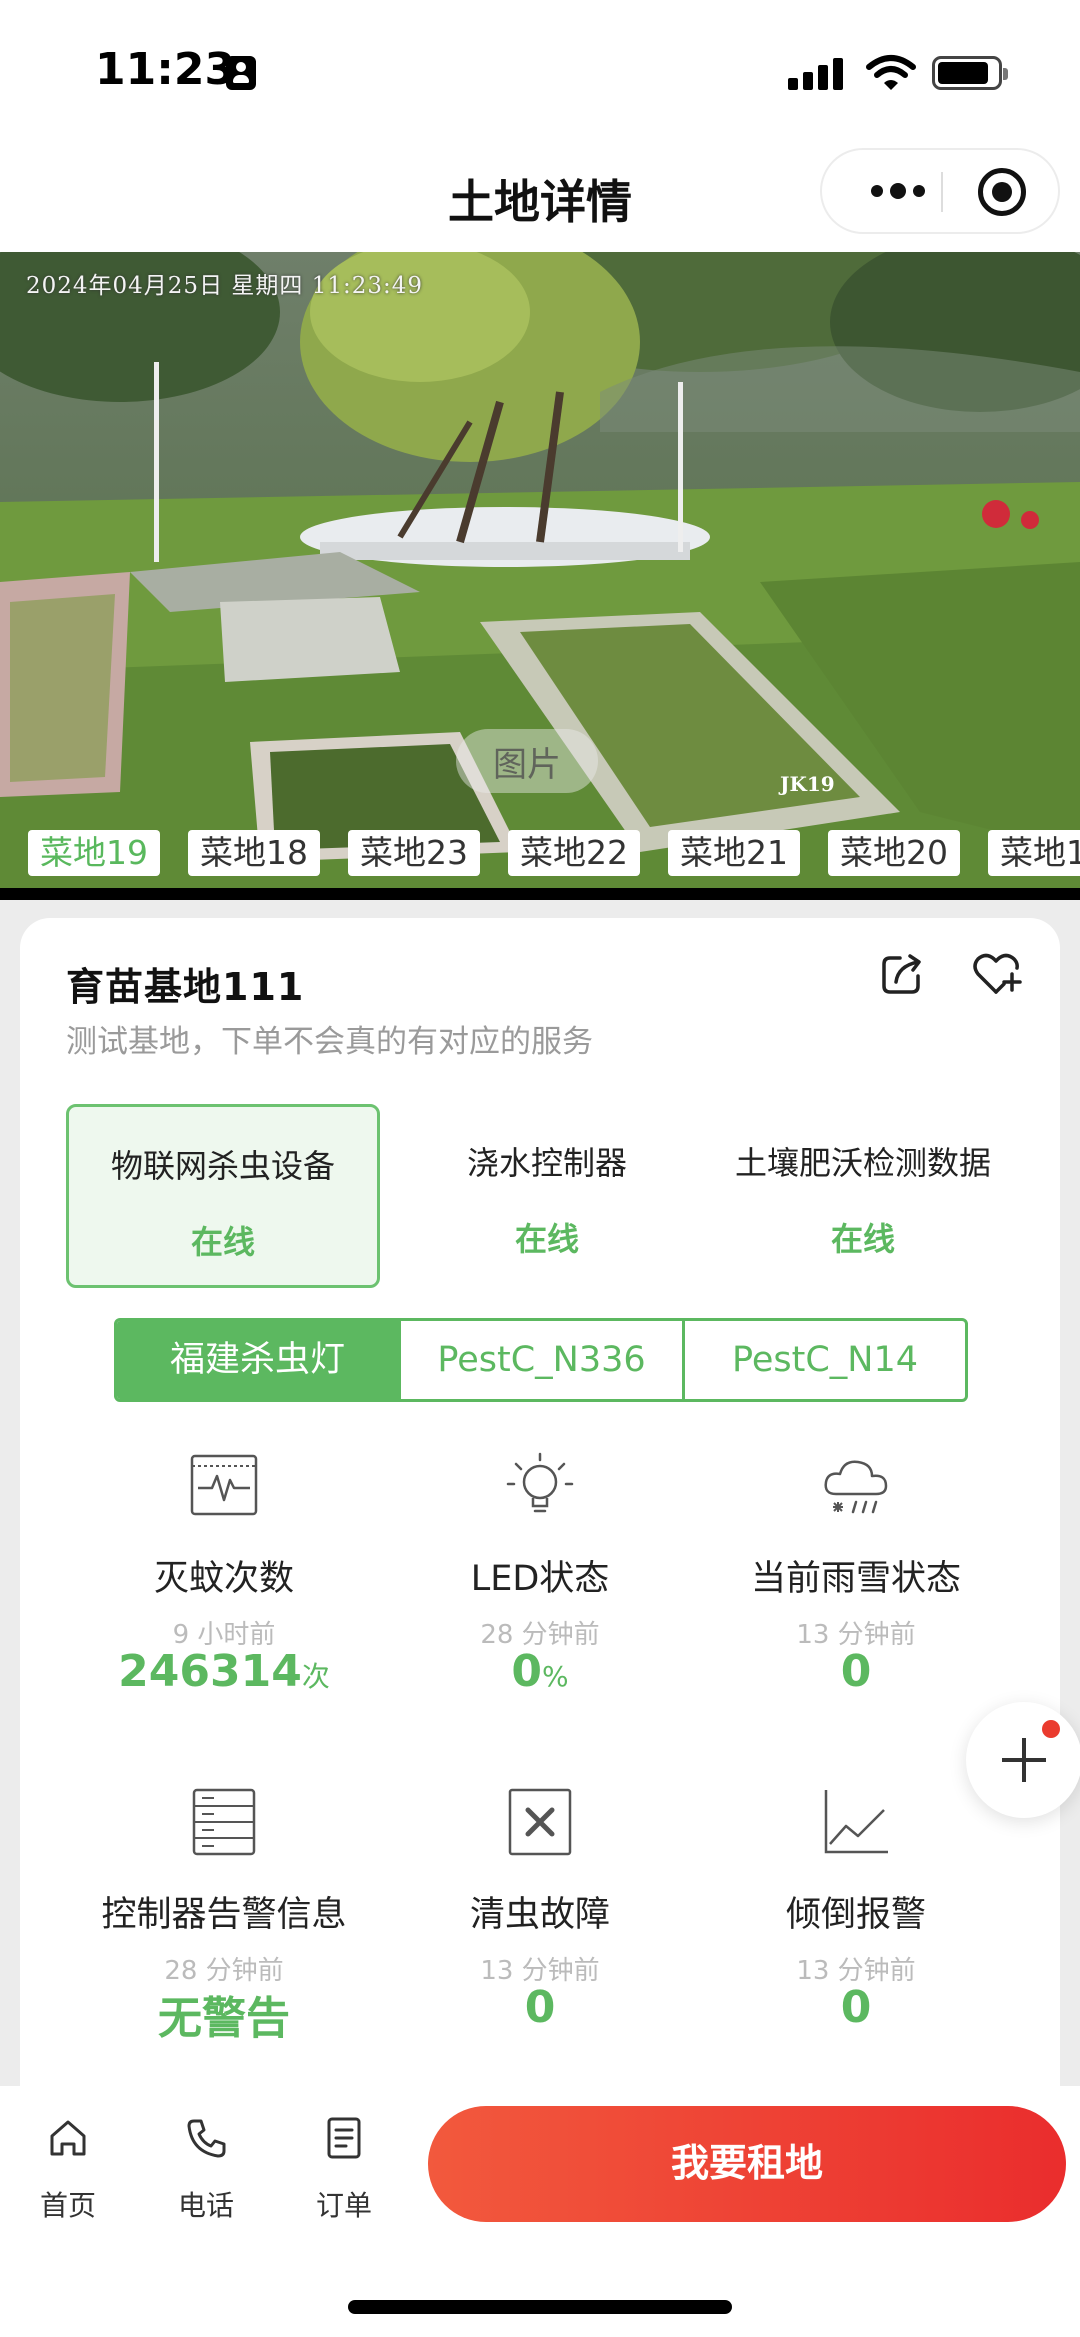 This screenshot has width=1080, height=2337. Describe the element at coordinates (970, 73) in the screenshot. I see `battery-icon` at that location.